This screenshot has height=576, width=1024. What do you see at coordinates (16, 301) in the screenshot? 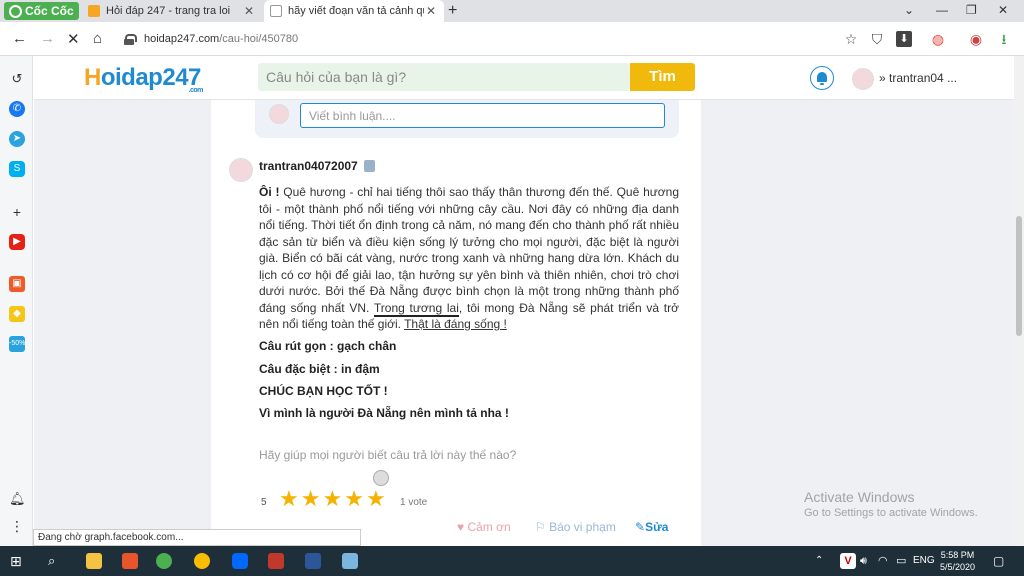
I see `browser-sidebar: ↺ ✆ ➤ S + ▶ ▣ ◆ -50% 🔔︎ ⋮` at bounding box center [16, 301].